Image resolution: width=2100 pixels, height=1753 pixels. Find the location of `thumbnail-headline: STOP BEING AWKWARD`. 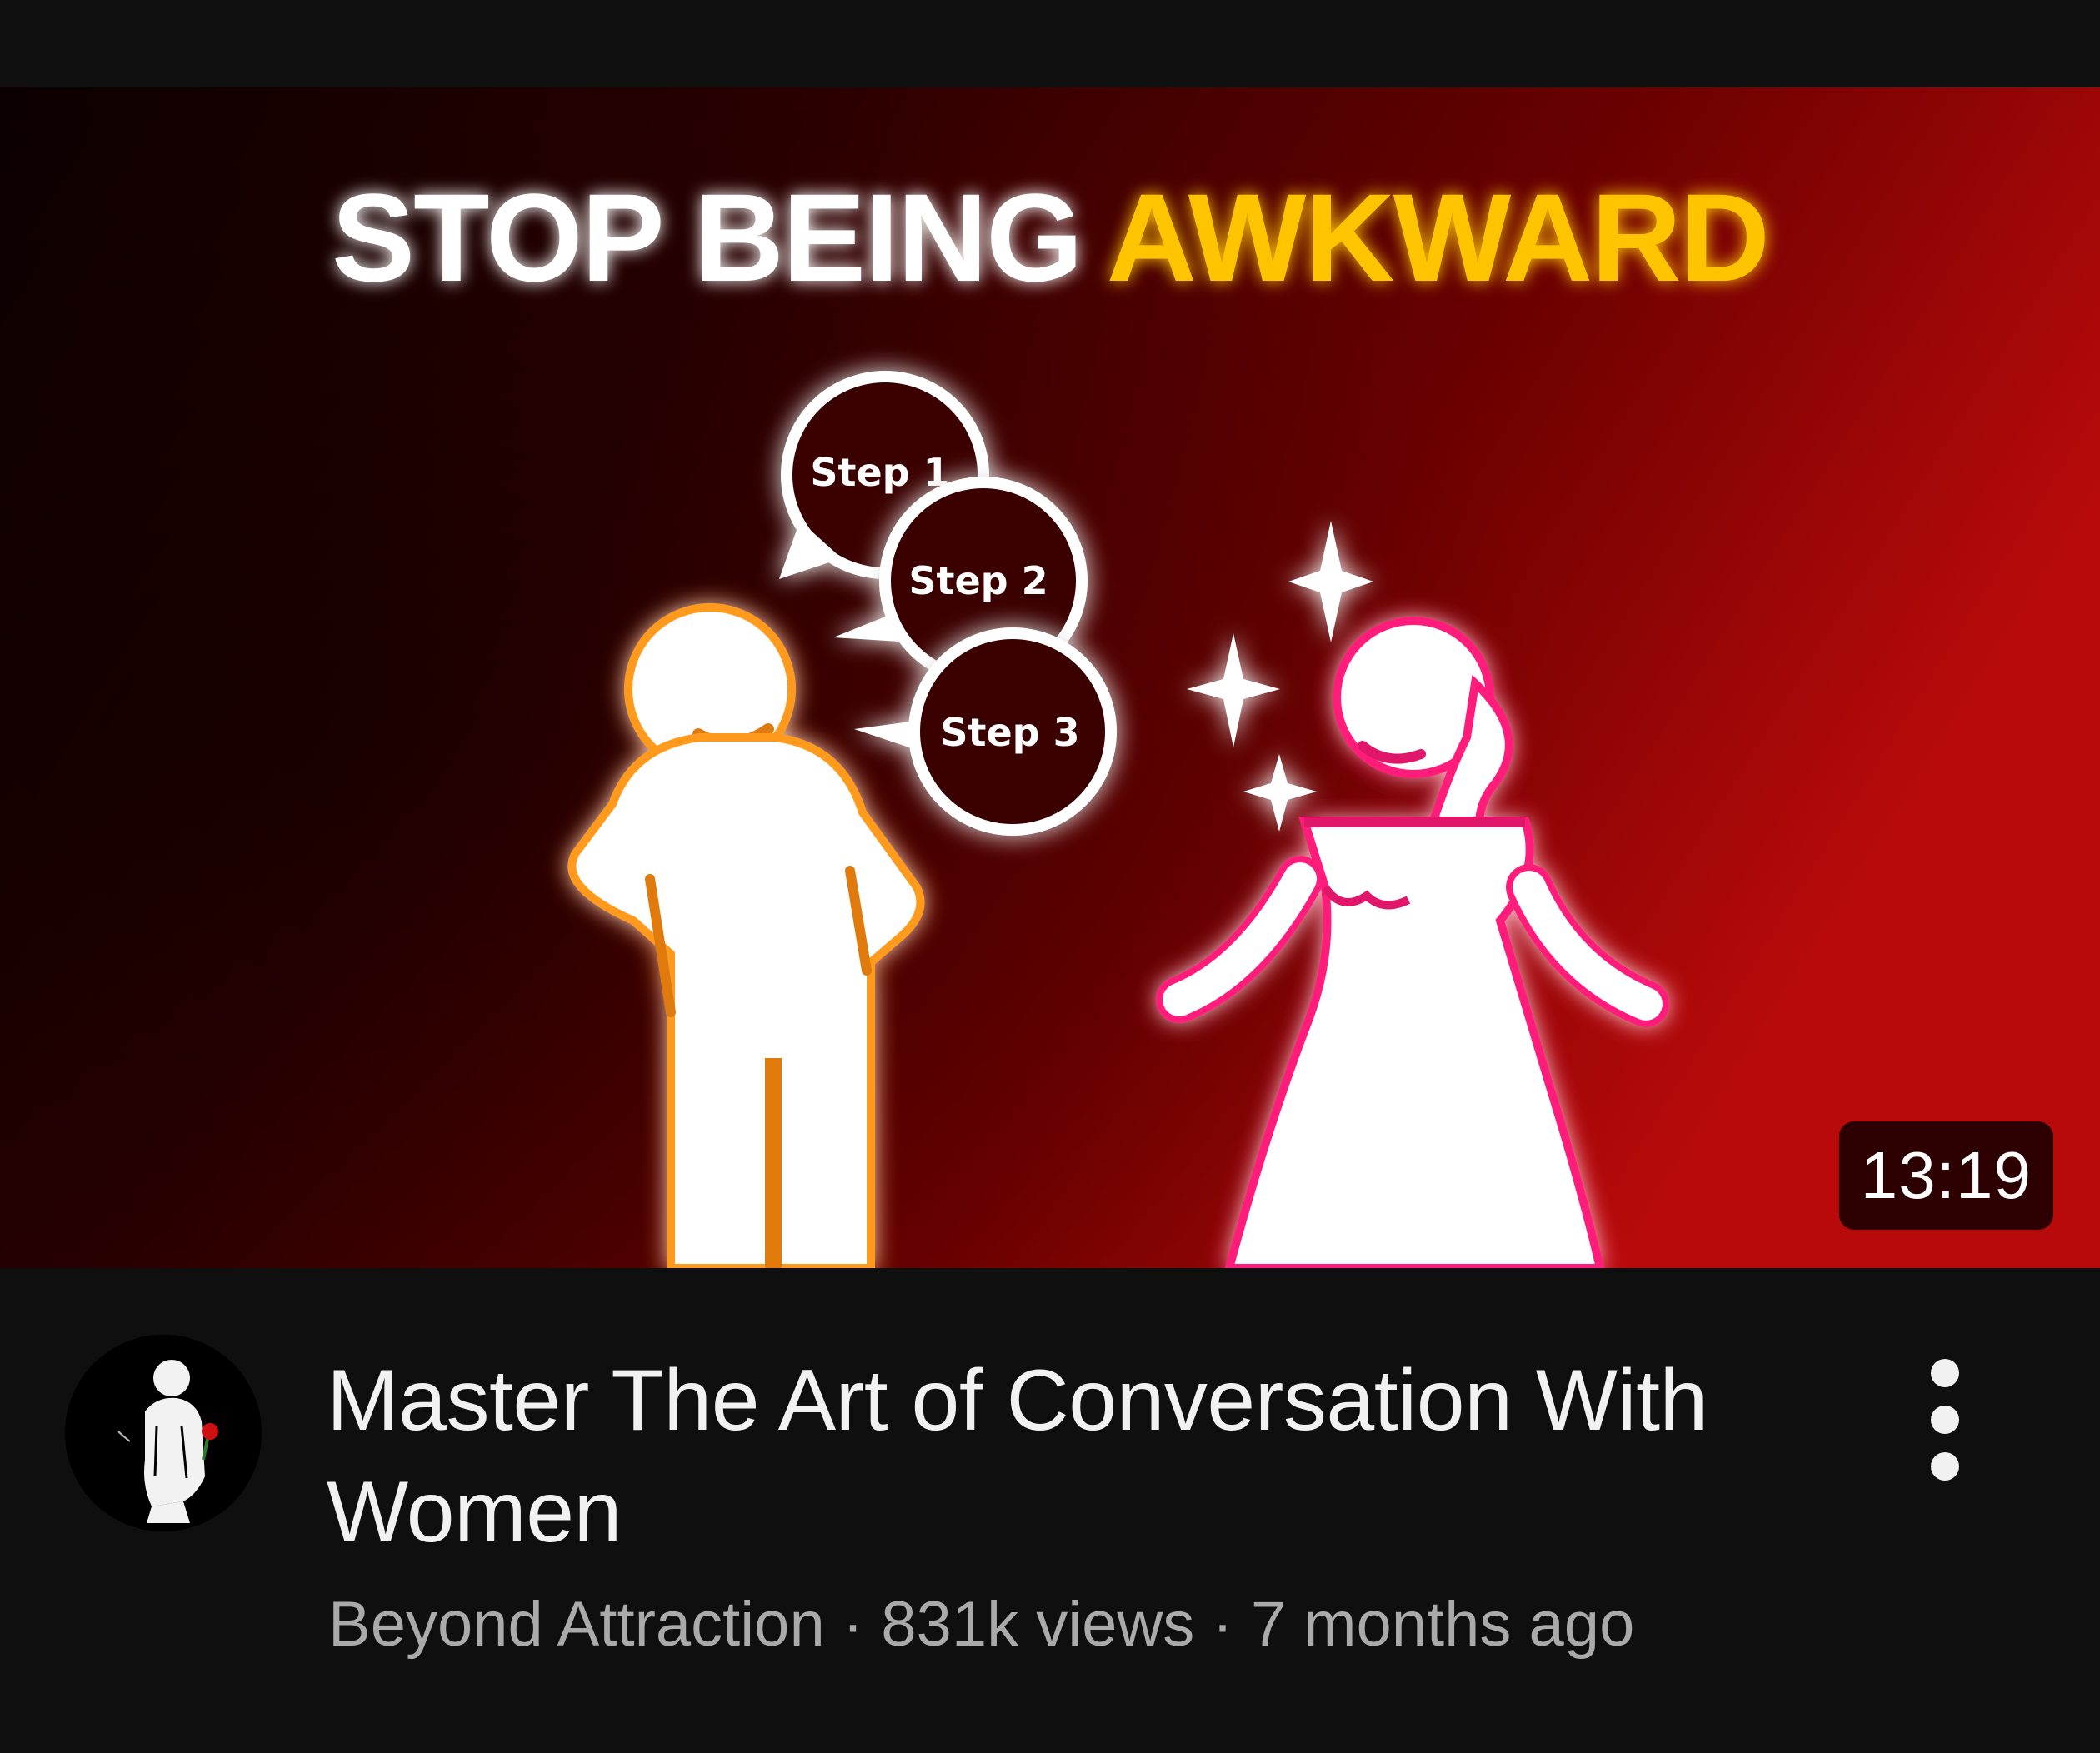

thumbnail-headline: STOP BEING AWKWARD is located at coordinates (1050, 237).